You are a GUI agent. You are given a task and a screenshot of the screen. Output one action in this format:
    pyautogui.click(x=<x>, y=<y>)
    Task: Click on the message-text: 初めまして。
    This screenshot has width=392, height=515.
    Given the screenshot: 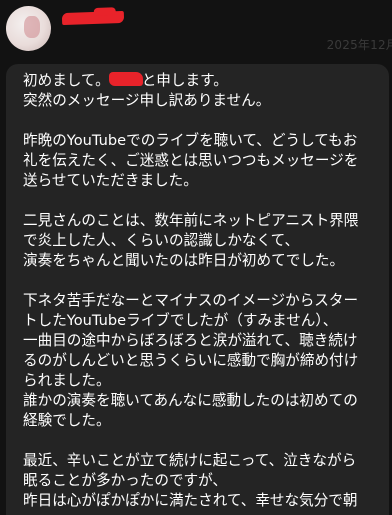 What is the action you would take?
    pyautogui.click(x=66, y=80)
    